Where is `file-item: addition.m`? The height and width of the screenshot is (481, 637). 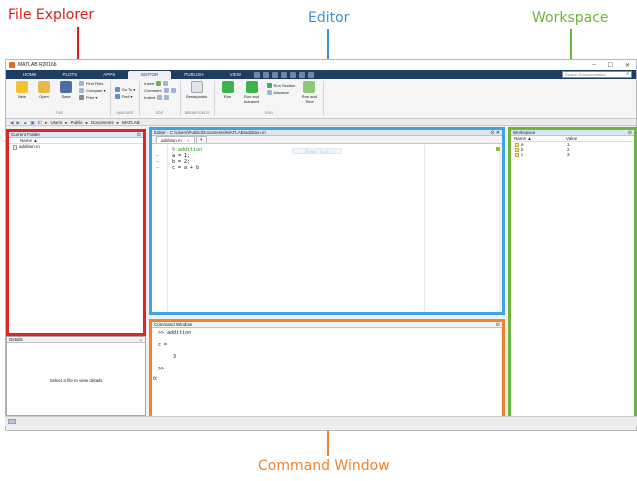 file-item: addition.m is located at coordinates (76, 147).